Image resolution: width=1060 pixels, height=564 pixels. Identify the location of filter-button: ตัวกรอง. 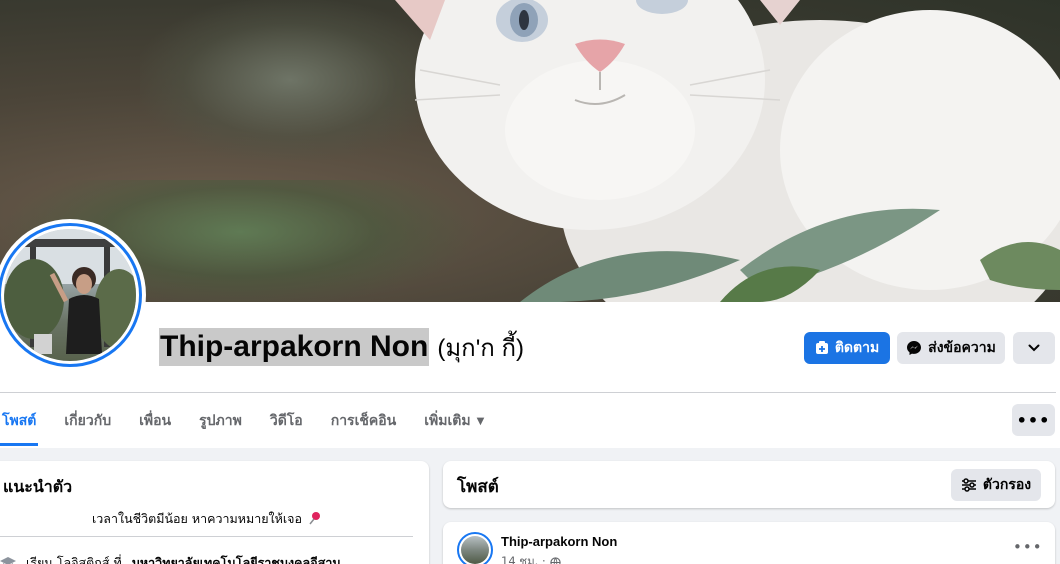
(996, 485).